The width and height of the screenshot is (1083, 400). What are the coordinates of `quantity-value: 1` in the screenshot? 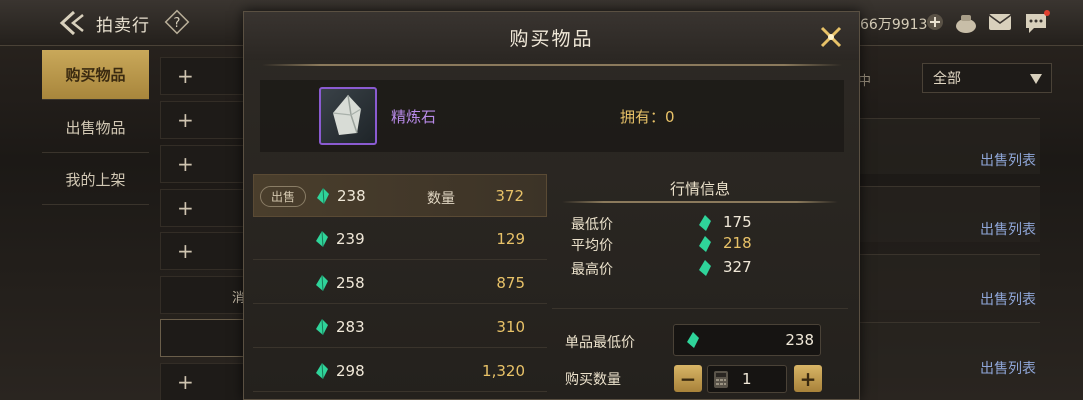 It's located at (747, 379).